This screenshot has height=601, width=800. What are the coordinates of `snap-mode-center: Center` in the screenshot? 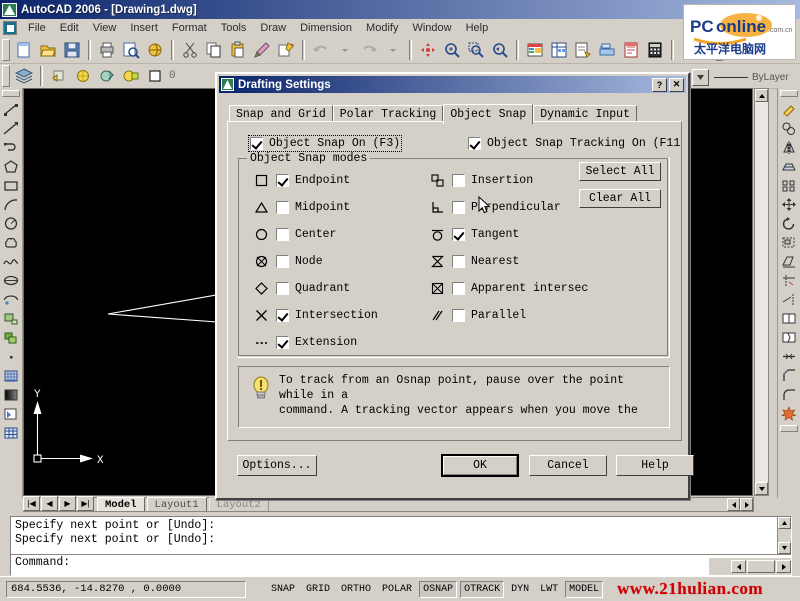 It's located at (294, 234).